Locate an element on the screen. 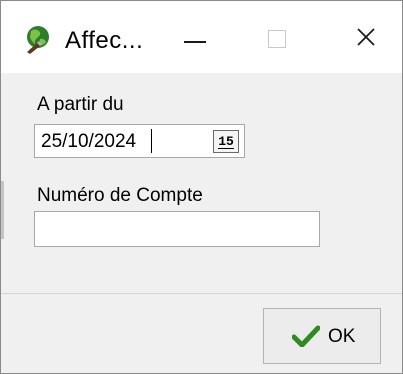 The height and width of the screenshot is (374, 403). minimize-icon is located at coordinates (195, 42).